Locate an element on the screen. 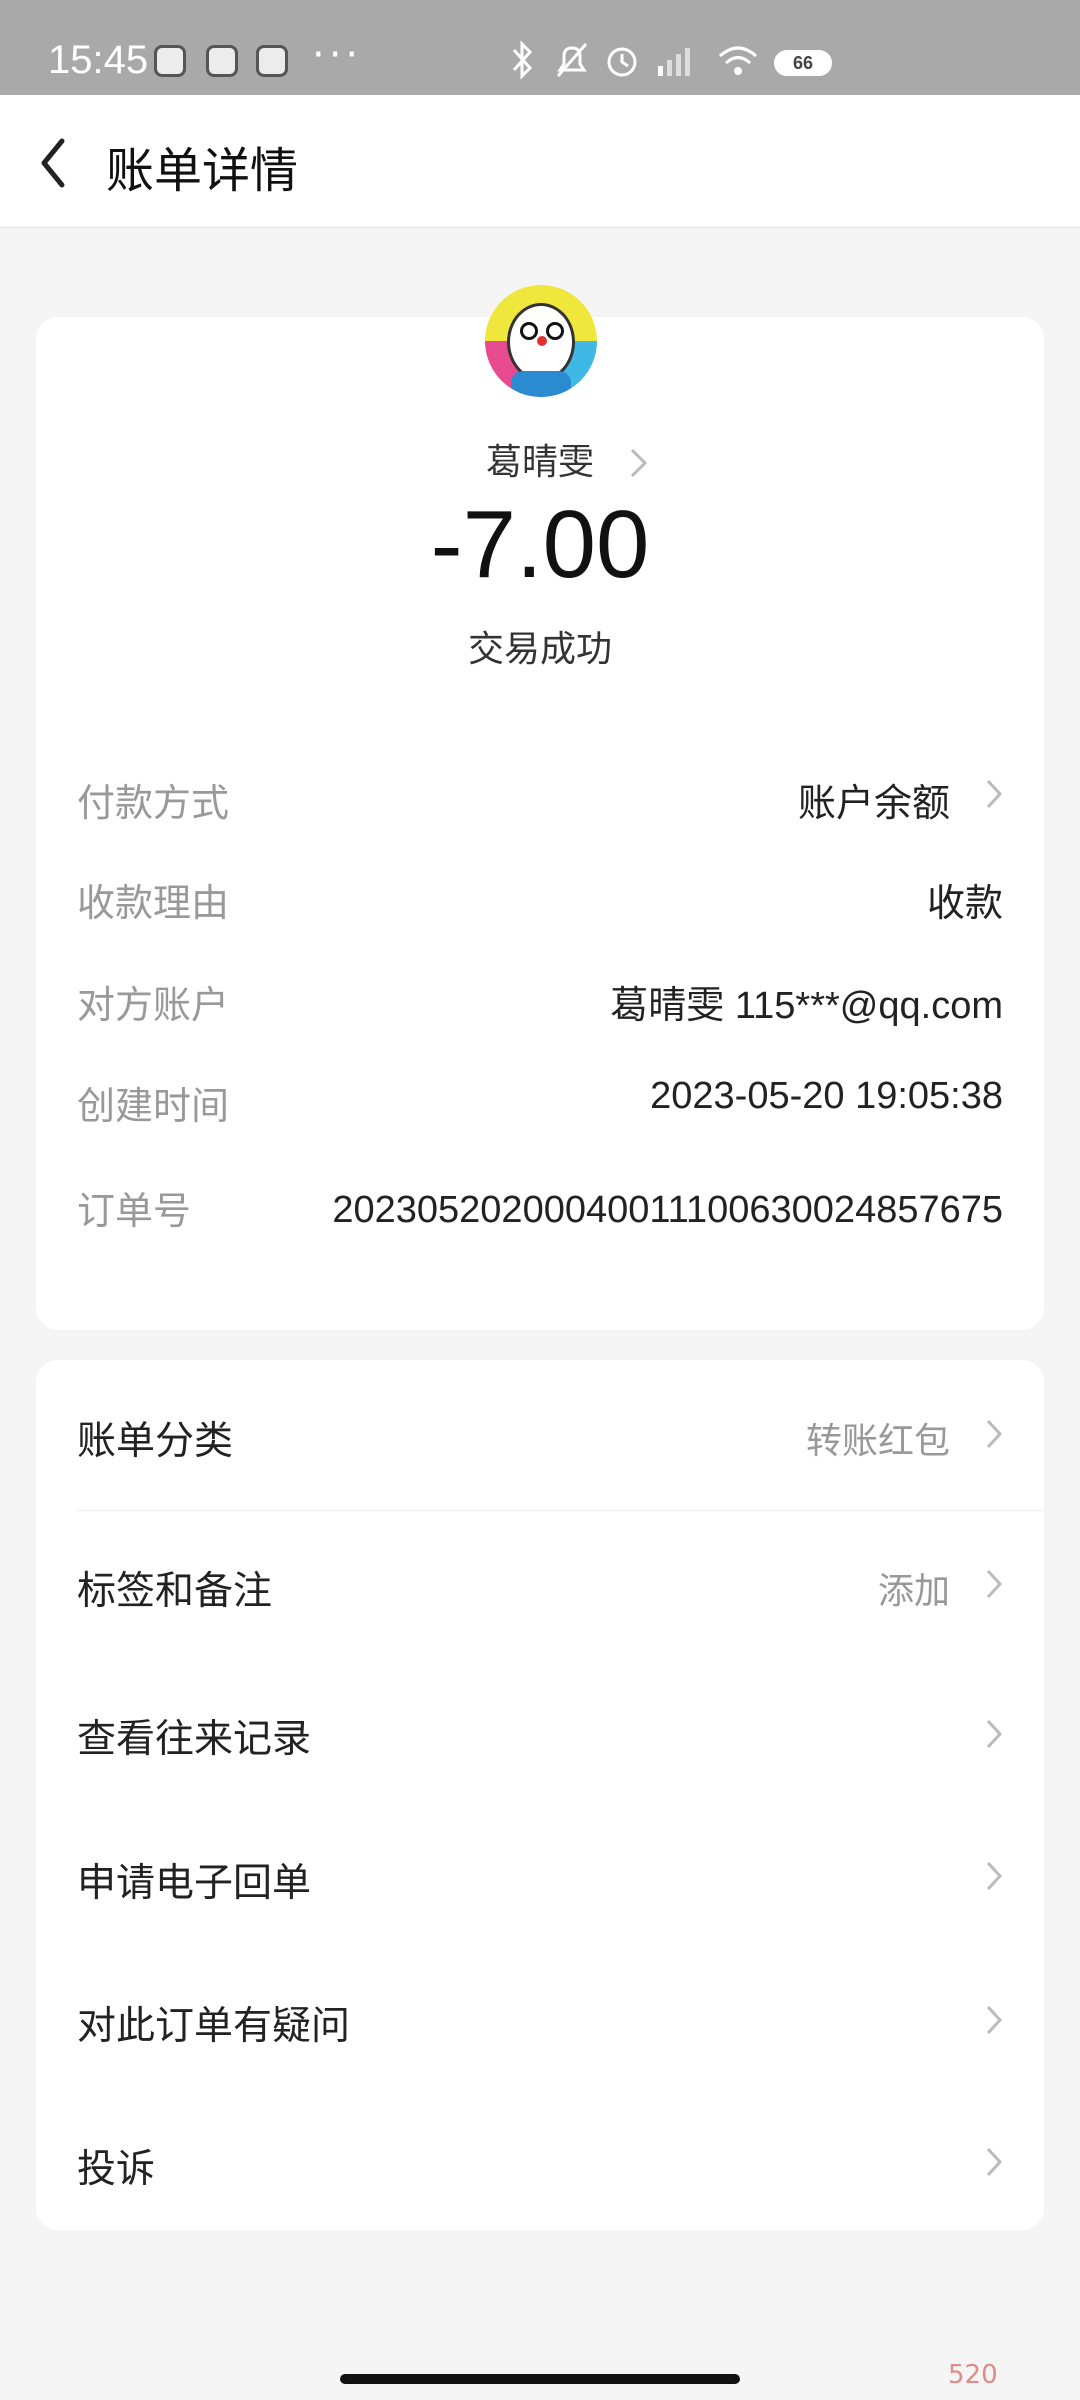 This screenshot has height=2400, width=1080. complaint-item: 投诉 is located at coordinates (116, 2166).